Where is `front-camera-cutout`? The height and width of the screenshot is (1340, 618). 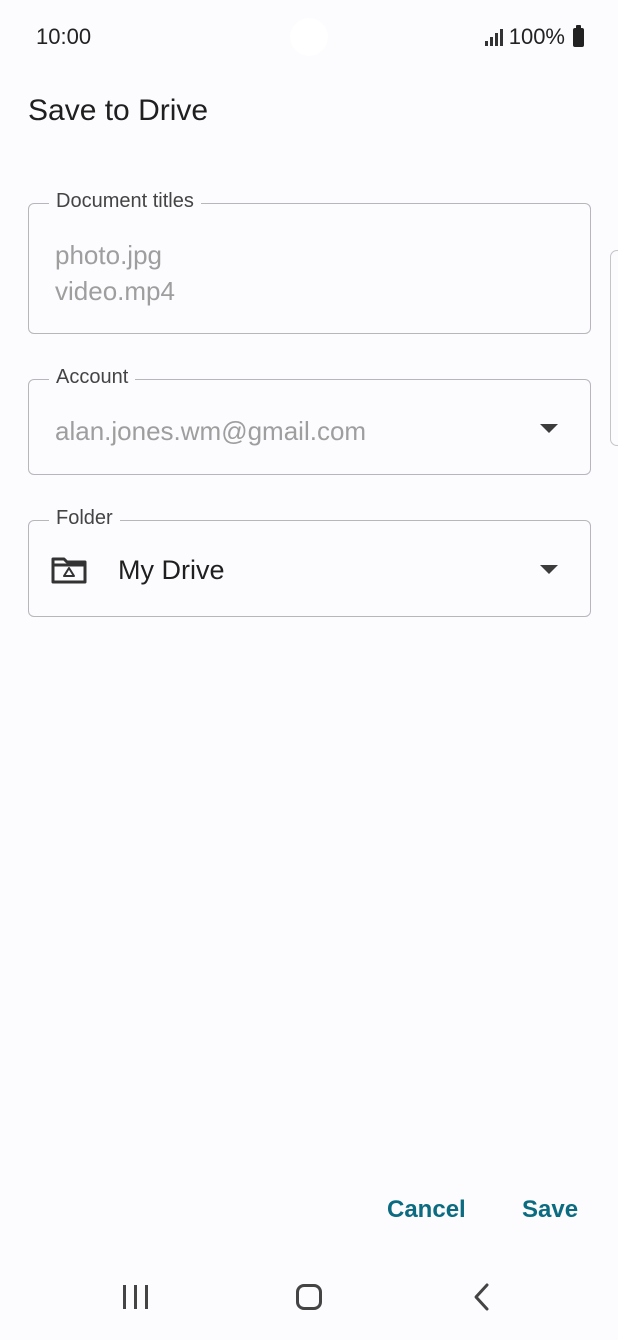 front-camera-cutout is located at coordinates (309, 37).